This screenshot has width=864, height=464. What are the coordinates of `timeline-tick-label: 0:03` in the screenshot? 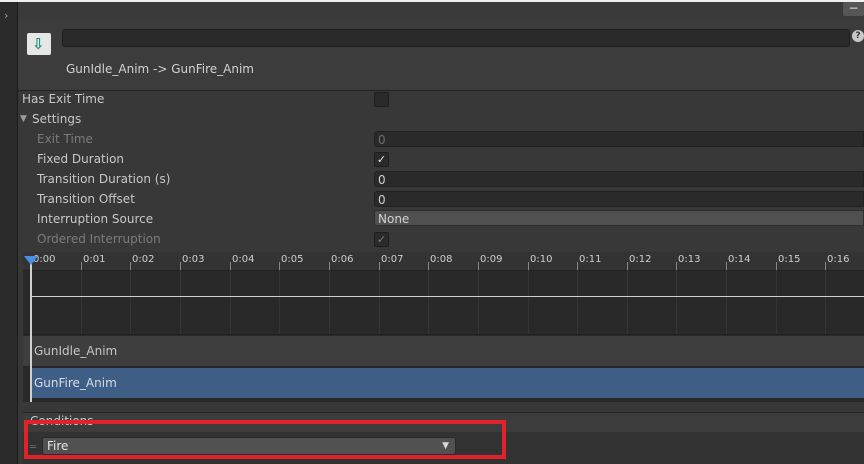 It's located at (193, 259).